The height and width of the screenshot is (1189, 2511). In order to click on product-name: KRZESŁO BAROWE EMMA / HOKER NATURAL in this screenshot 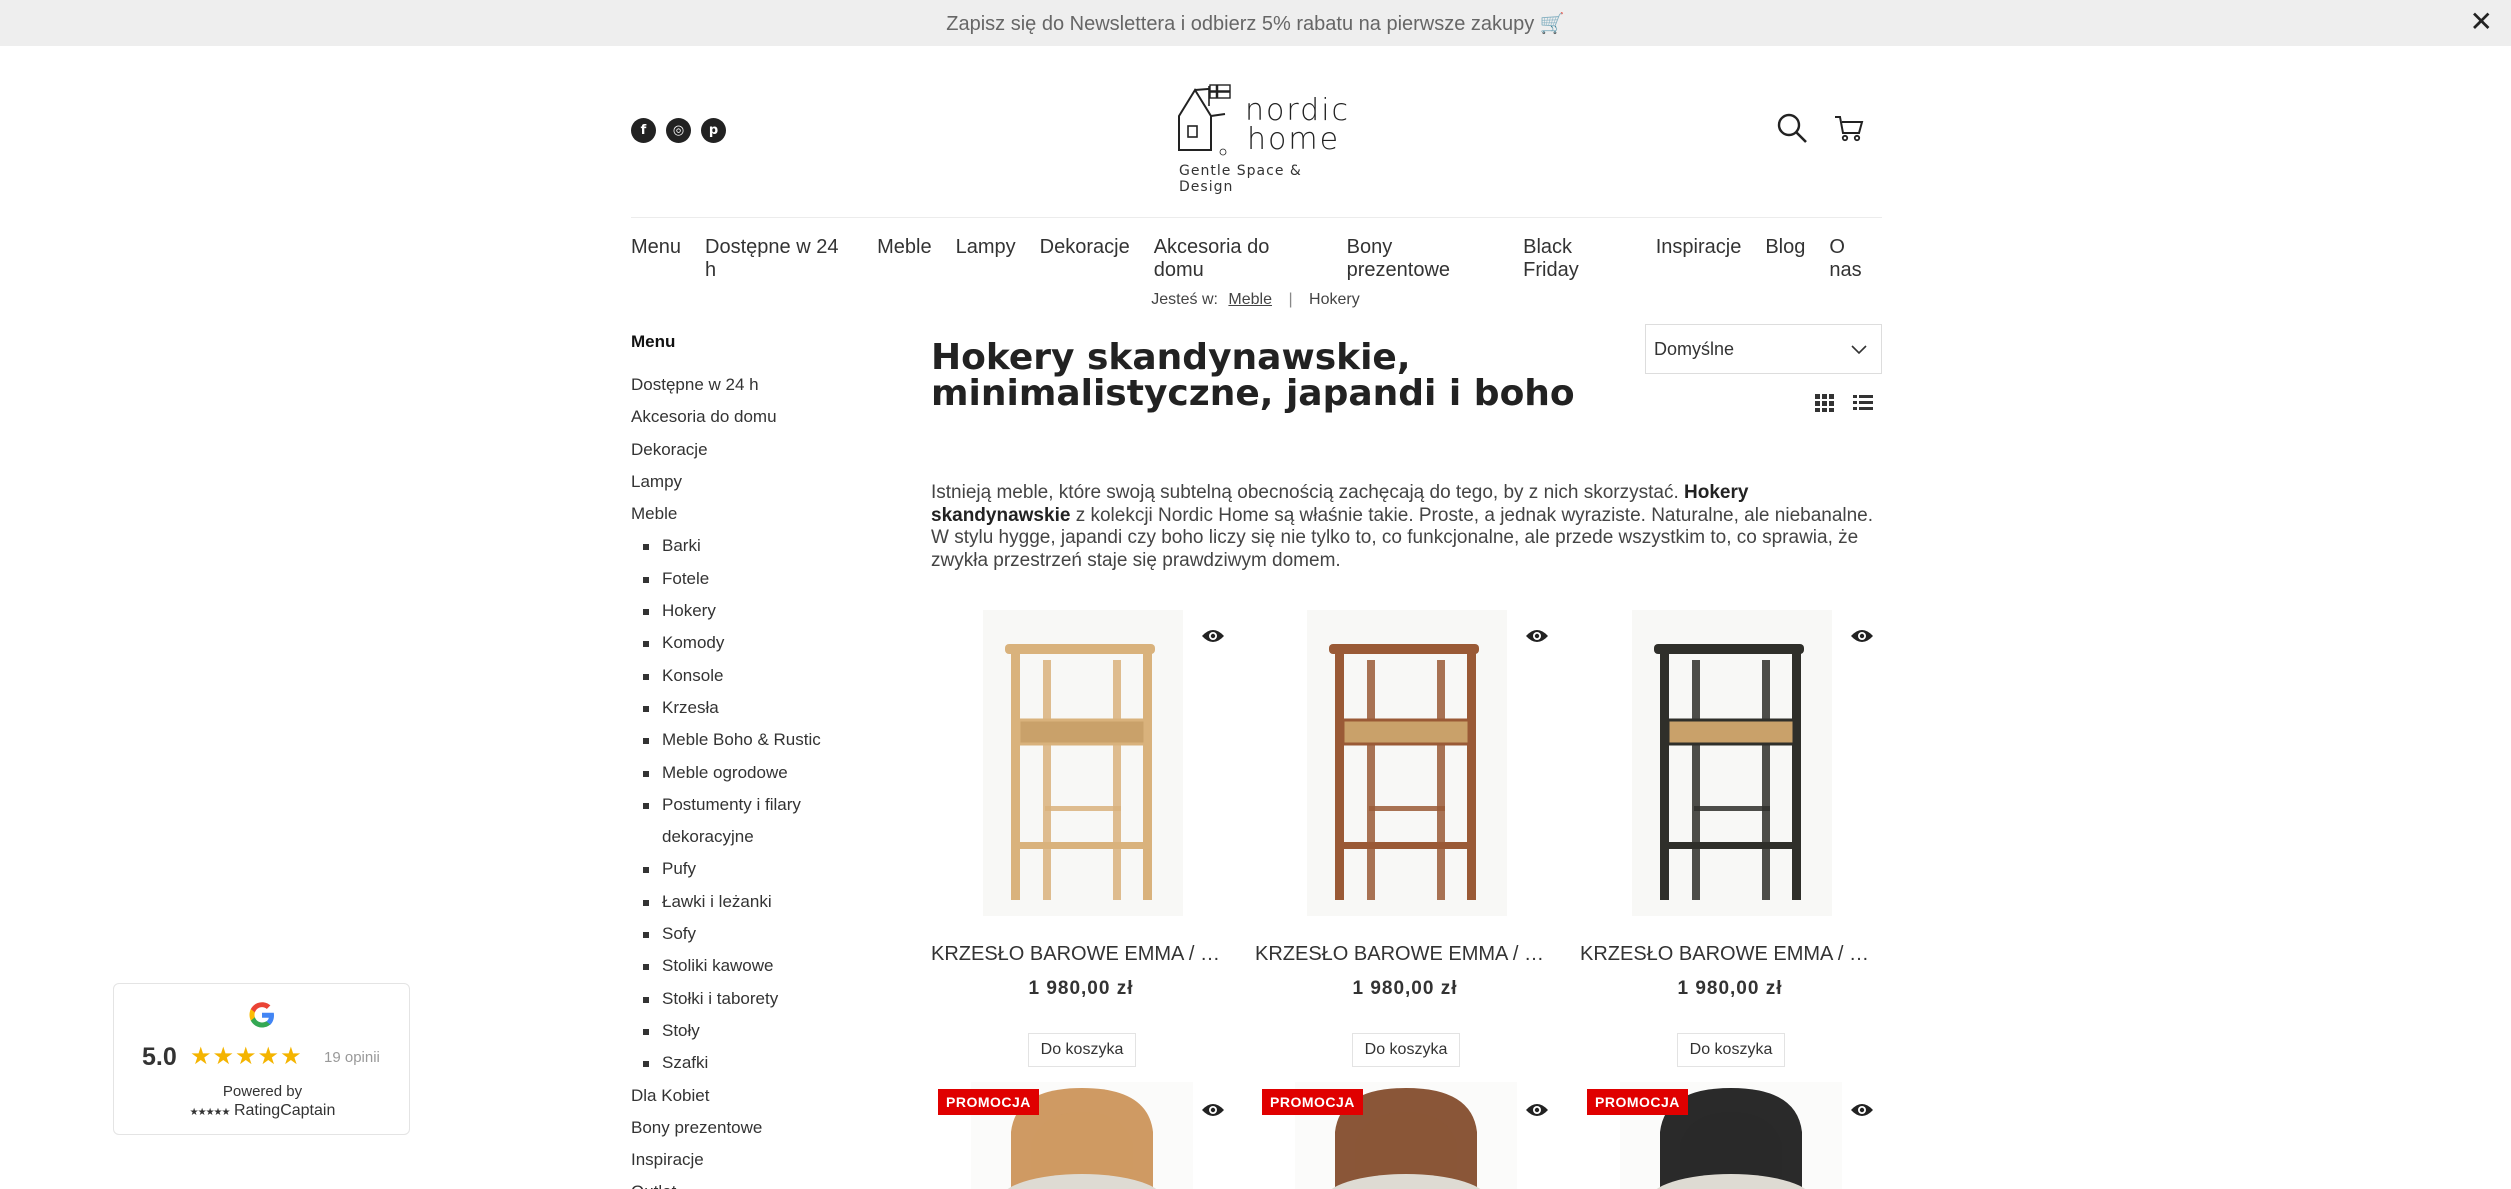, I will do `click(1081, 954)`.